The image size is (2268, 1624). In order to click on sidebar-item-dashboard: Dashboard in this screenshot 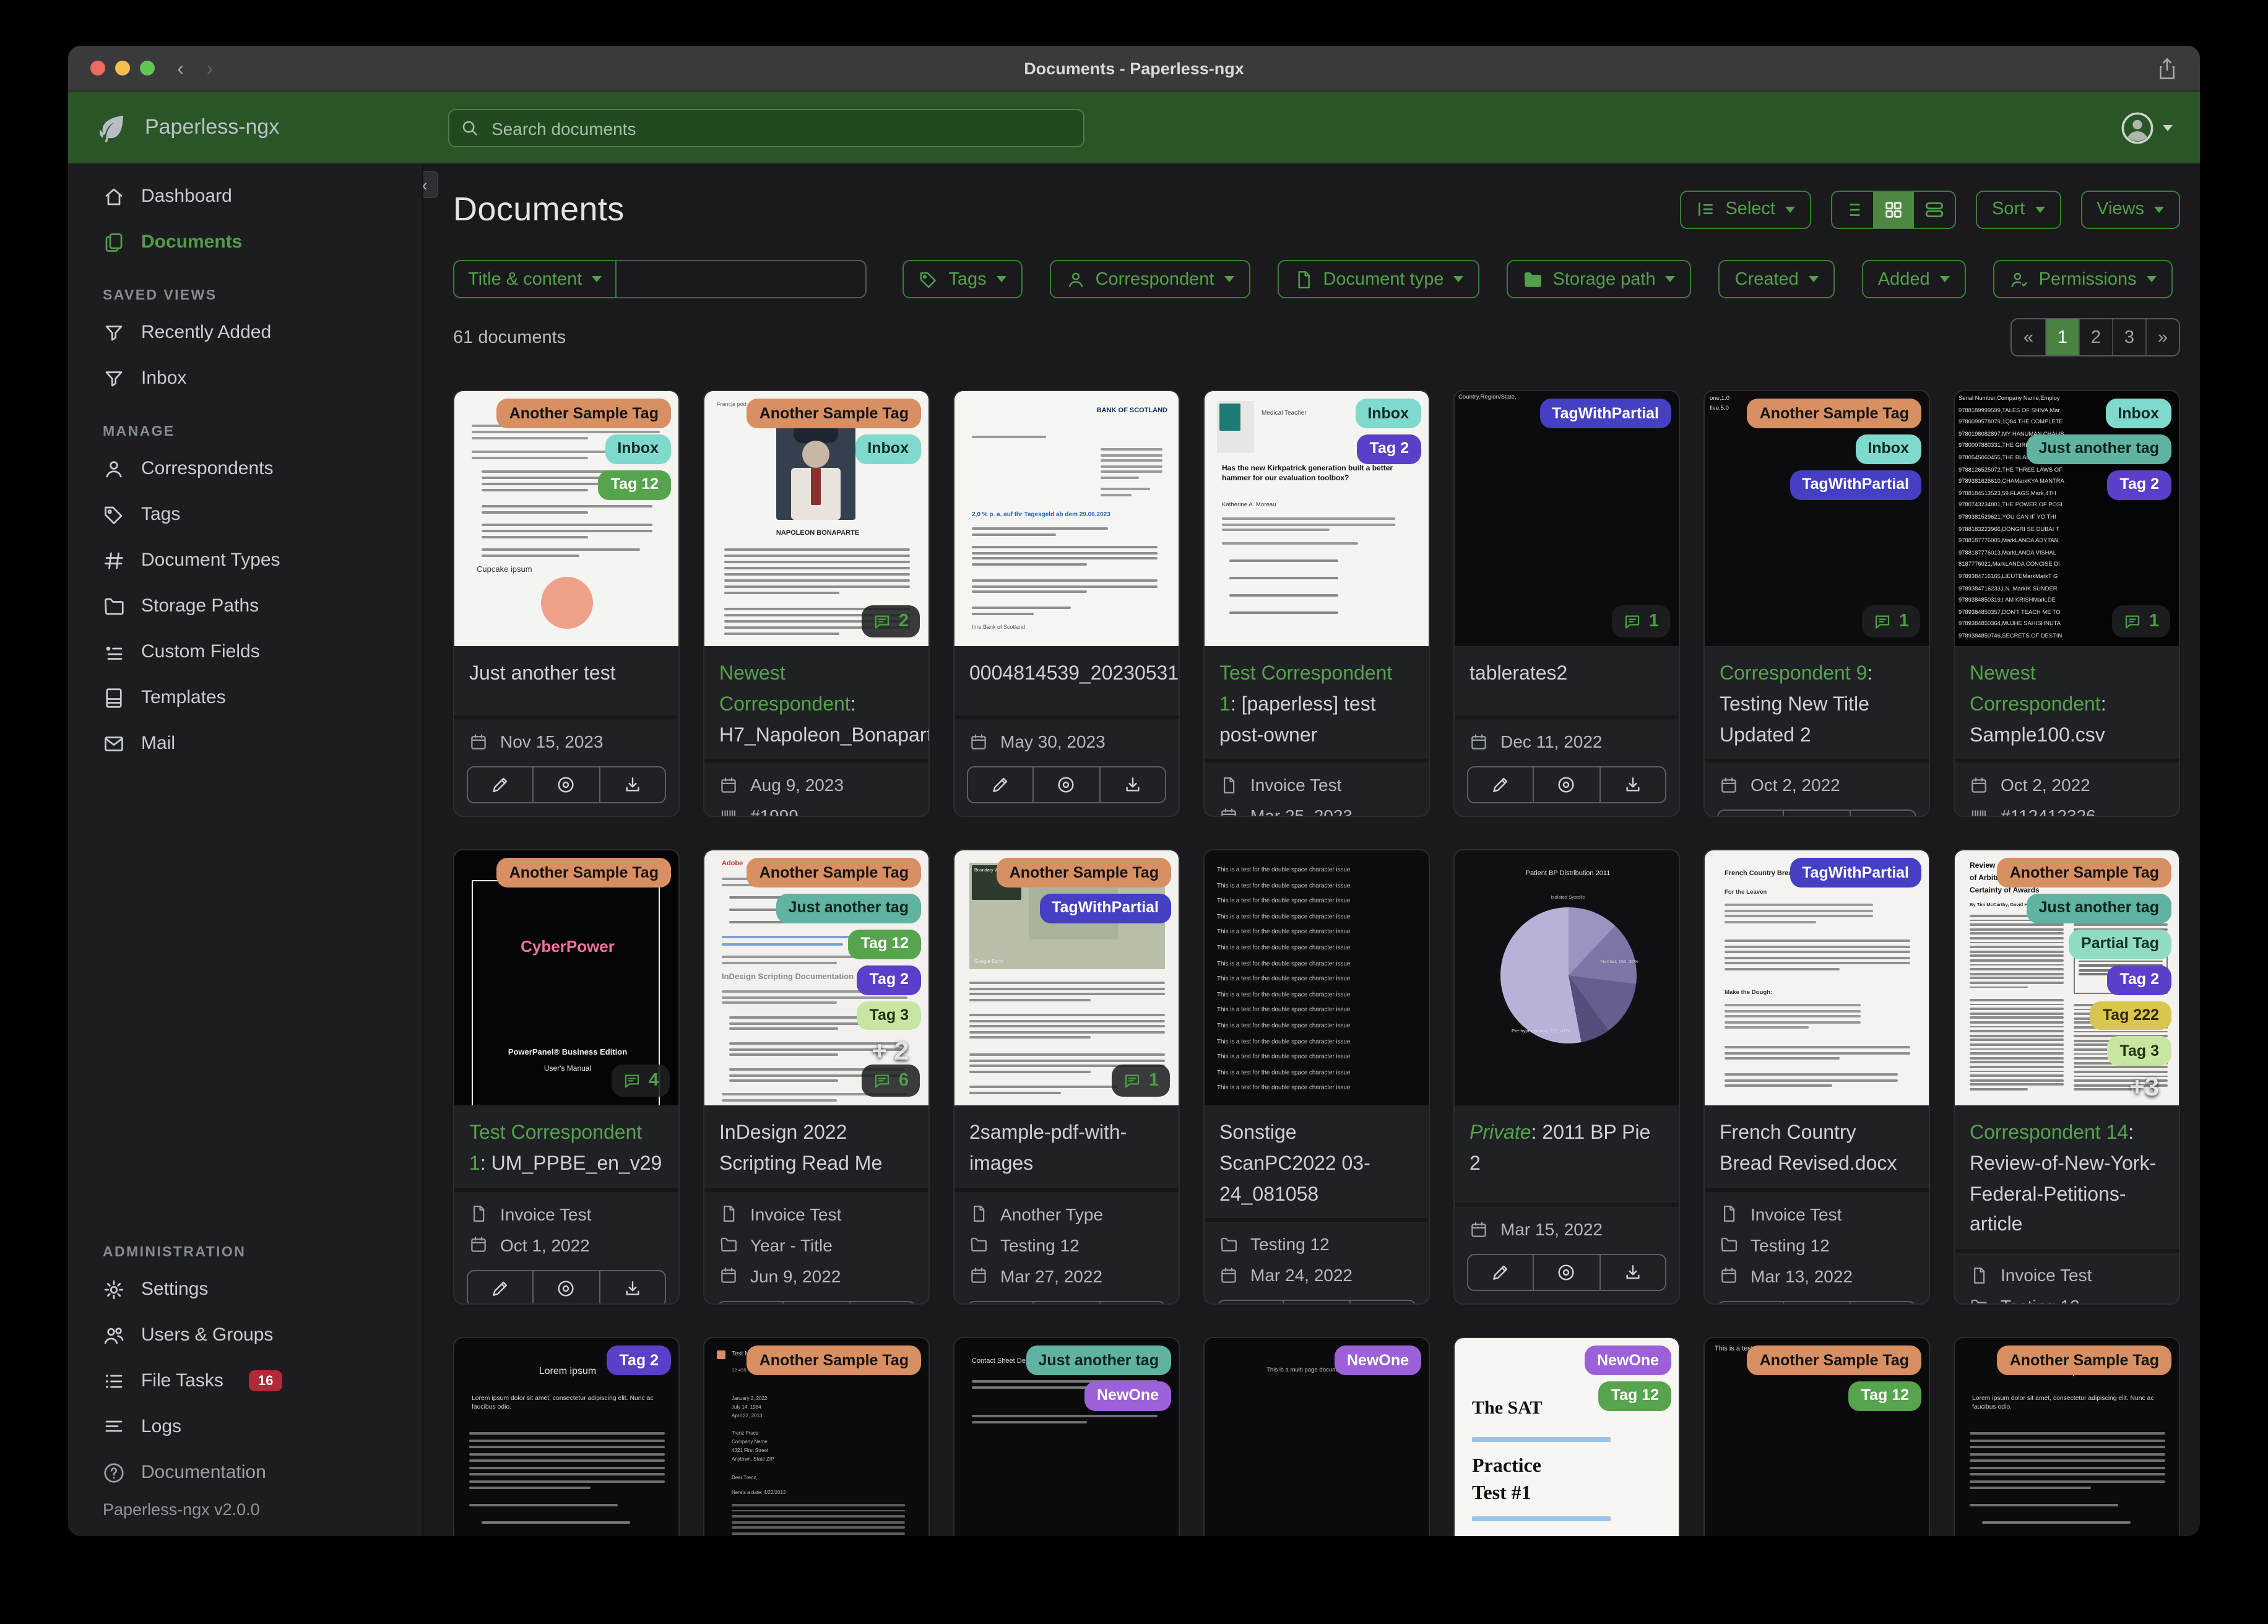, I will do `click(245, 196)`.